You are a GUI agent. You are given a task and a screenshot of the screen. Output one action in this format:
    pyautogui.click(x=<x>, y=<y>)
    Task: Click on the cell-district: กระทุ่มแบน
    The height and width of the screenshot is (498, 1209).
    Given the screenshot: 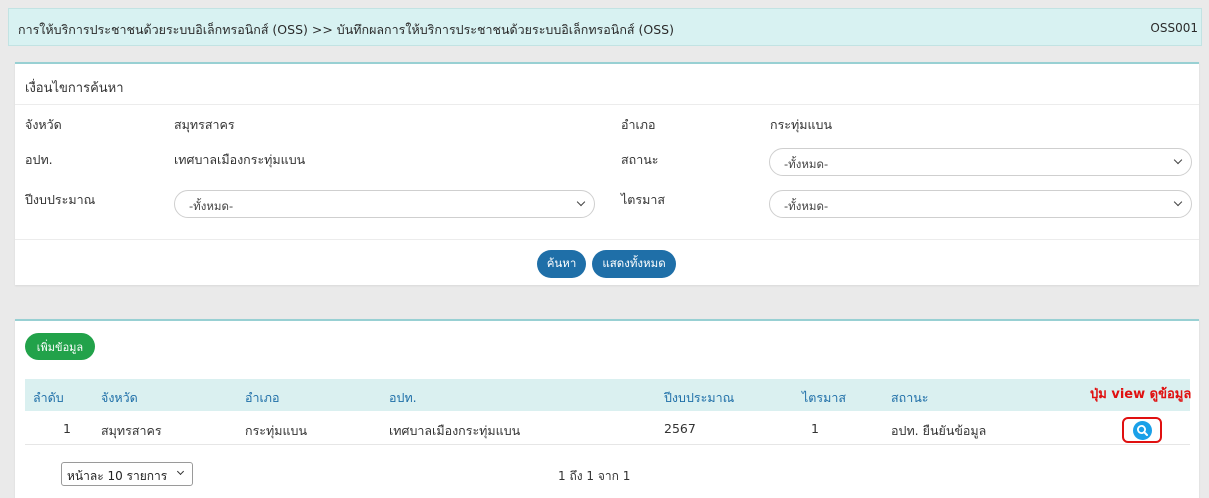 What is the action you would take?
    pyautogui.click(x=276, y=430)
    